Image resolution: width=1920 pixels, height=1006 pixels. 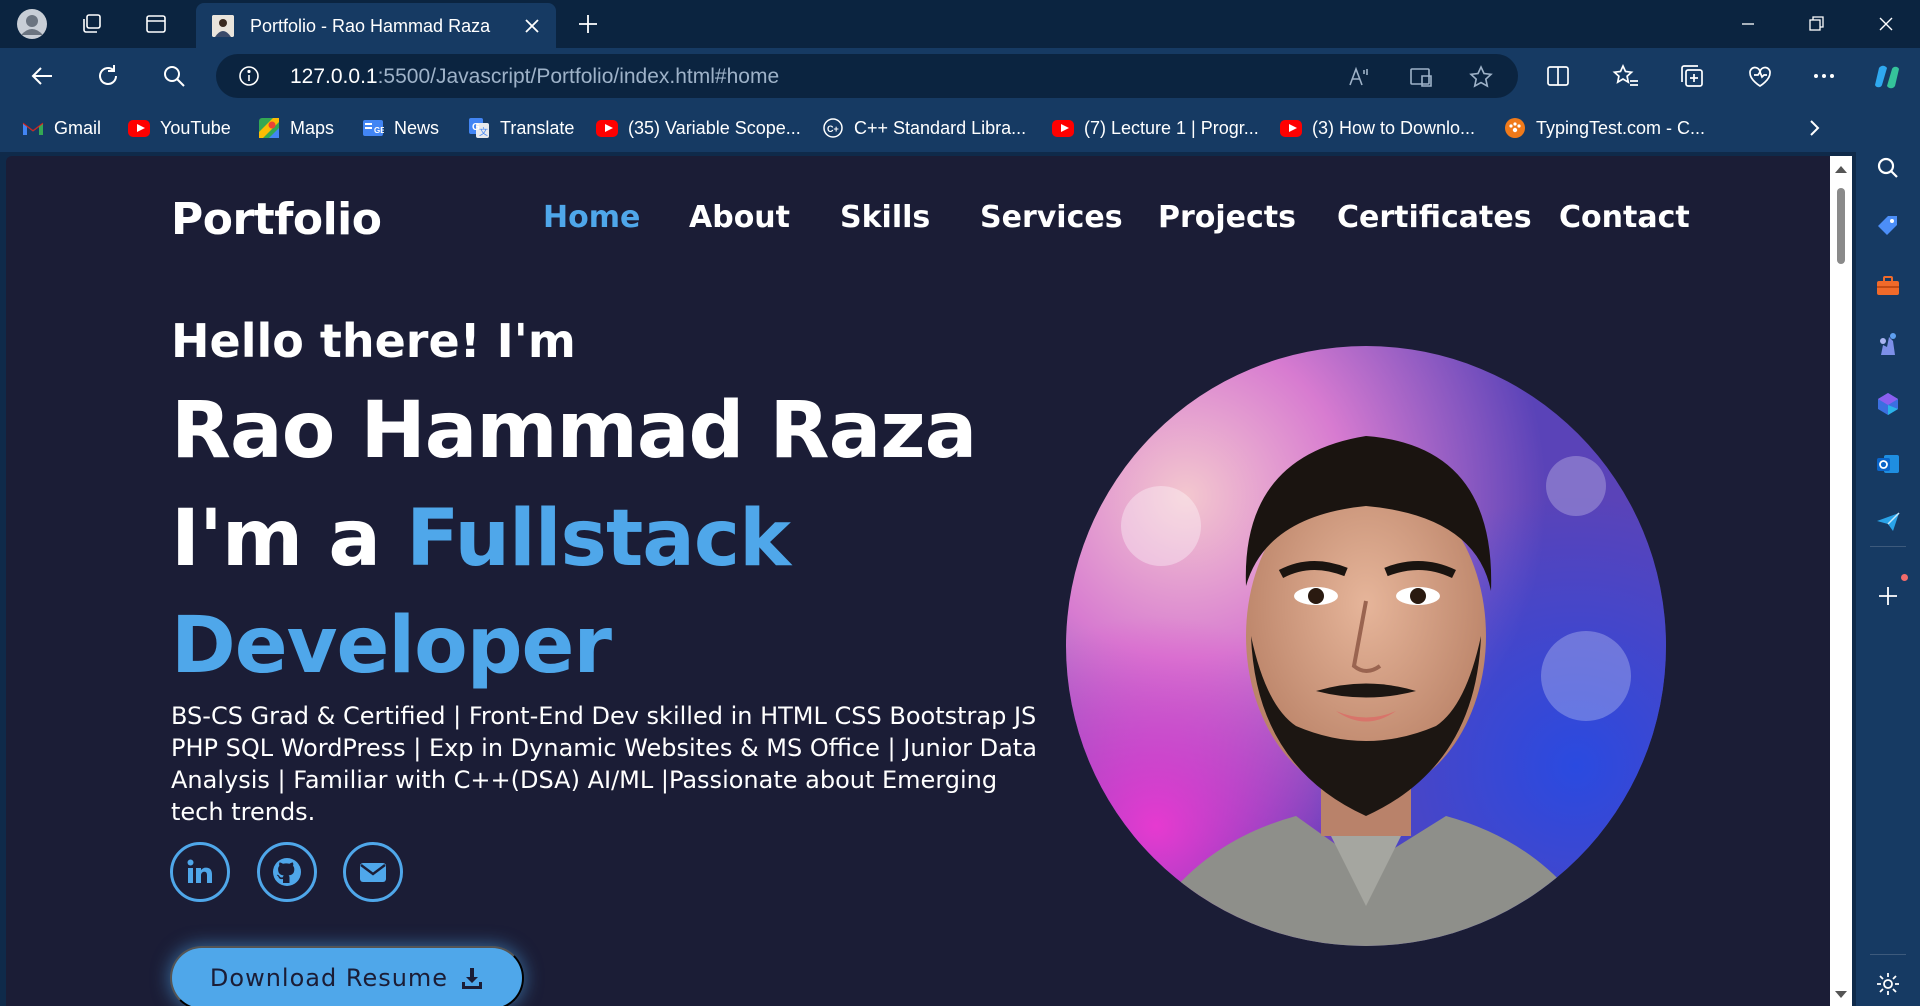 I want to click on active-tab: Portfolio - Rao Hammad Raza, so click(x=376, y=25).